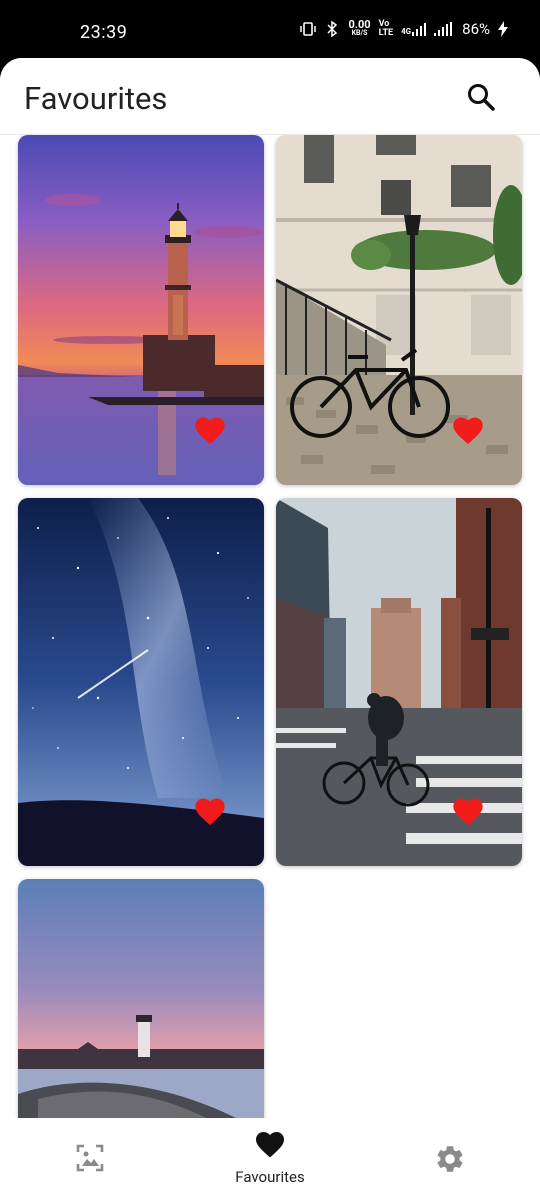 The width and height of the screenshot is (540, 1200). I want to click on battery-percent: 86%, so click(476, 29).